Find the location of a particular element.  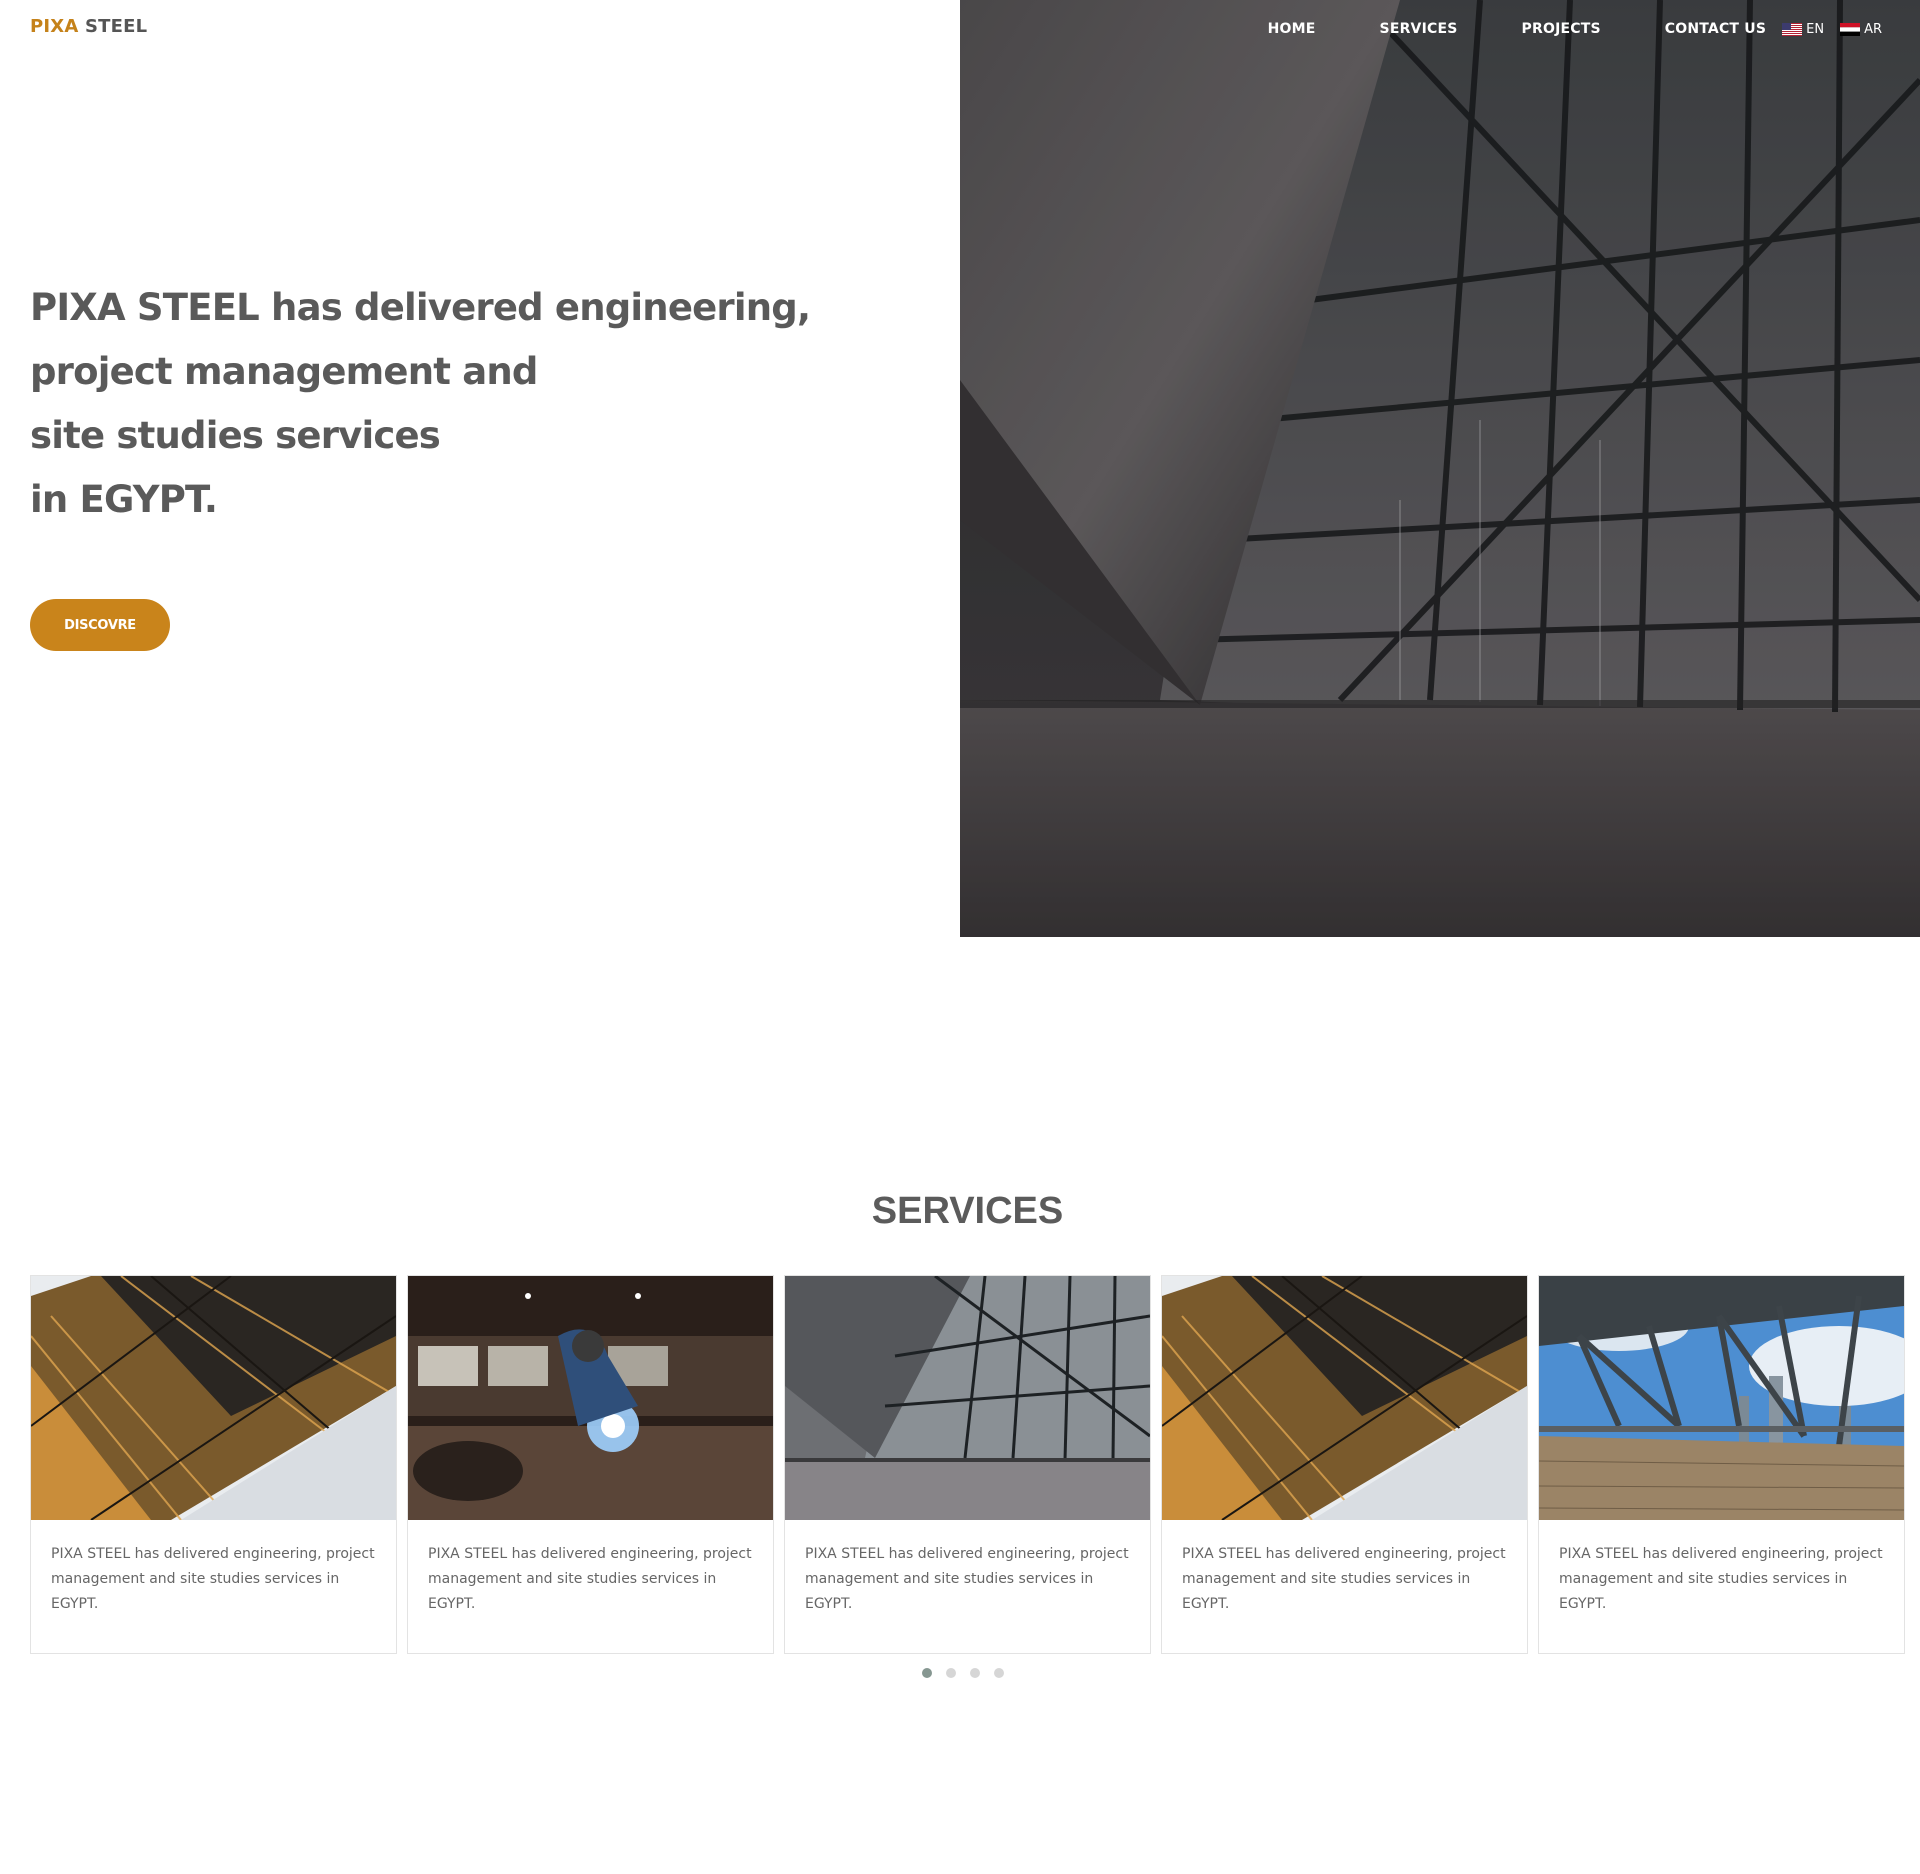

logo: PIXA STEEL is located at coordinates (88, 26).